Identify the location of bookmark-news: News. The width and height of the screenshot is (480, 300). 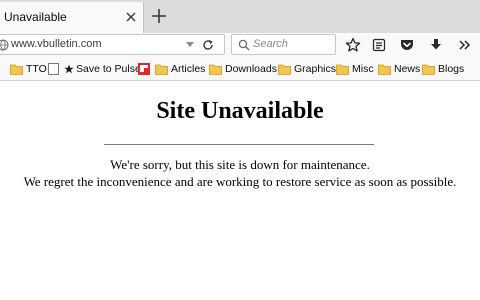
(399, 69).